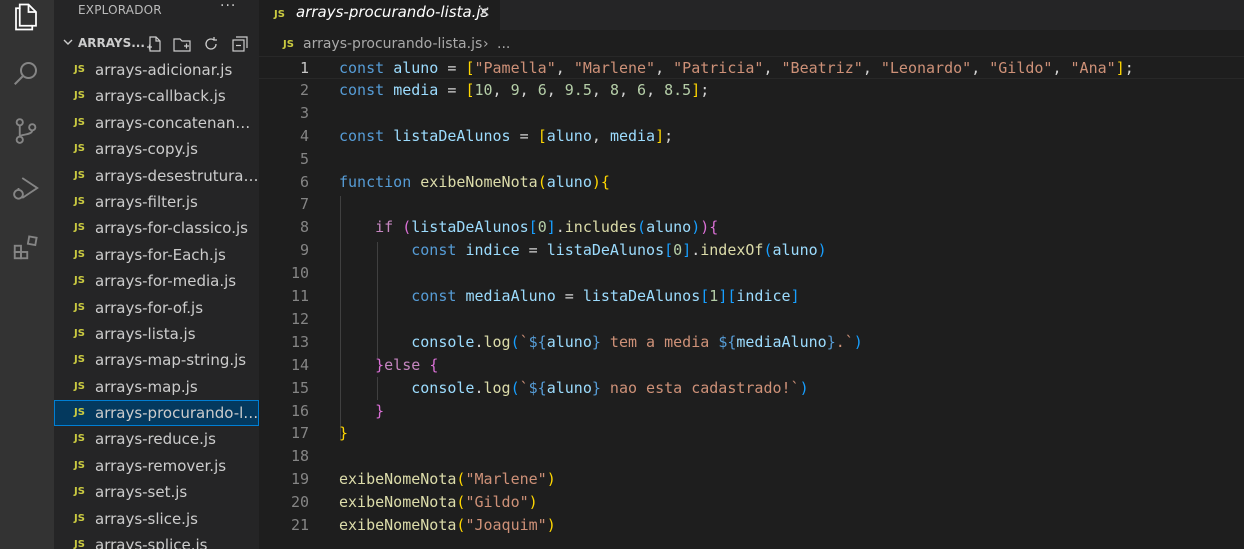  Describe the element at coordinates (700, 387) in the screenshot. I see `code-token: nao esta cadastrado!`` at that location.